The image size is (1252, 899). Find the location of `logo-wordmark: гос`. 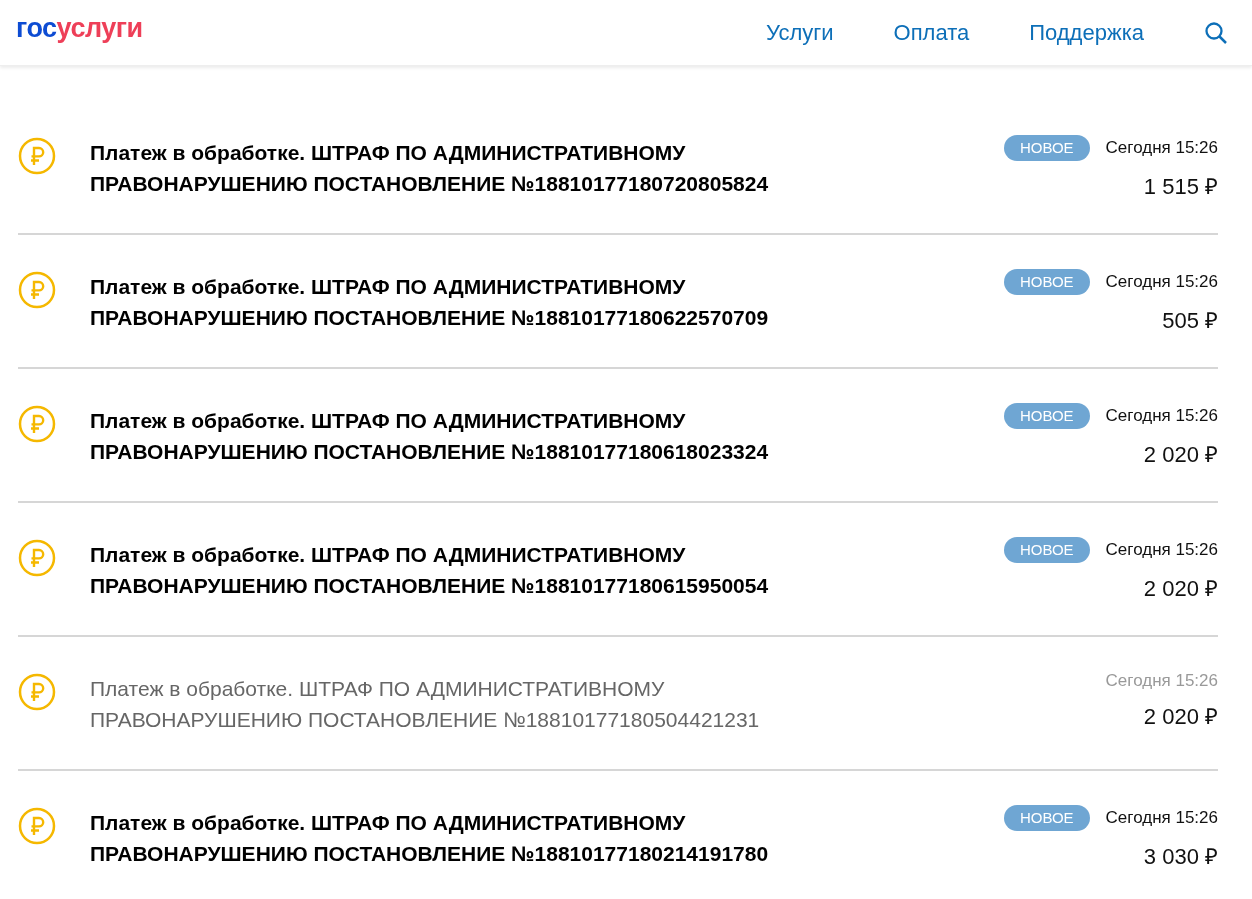

logo-wordmark: гос is located at coordinates (36, 28).